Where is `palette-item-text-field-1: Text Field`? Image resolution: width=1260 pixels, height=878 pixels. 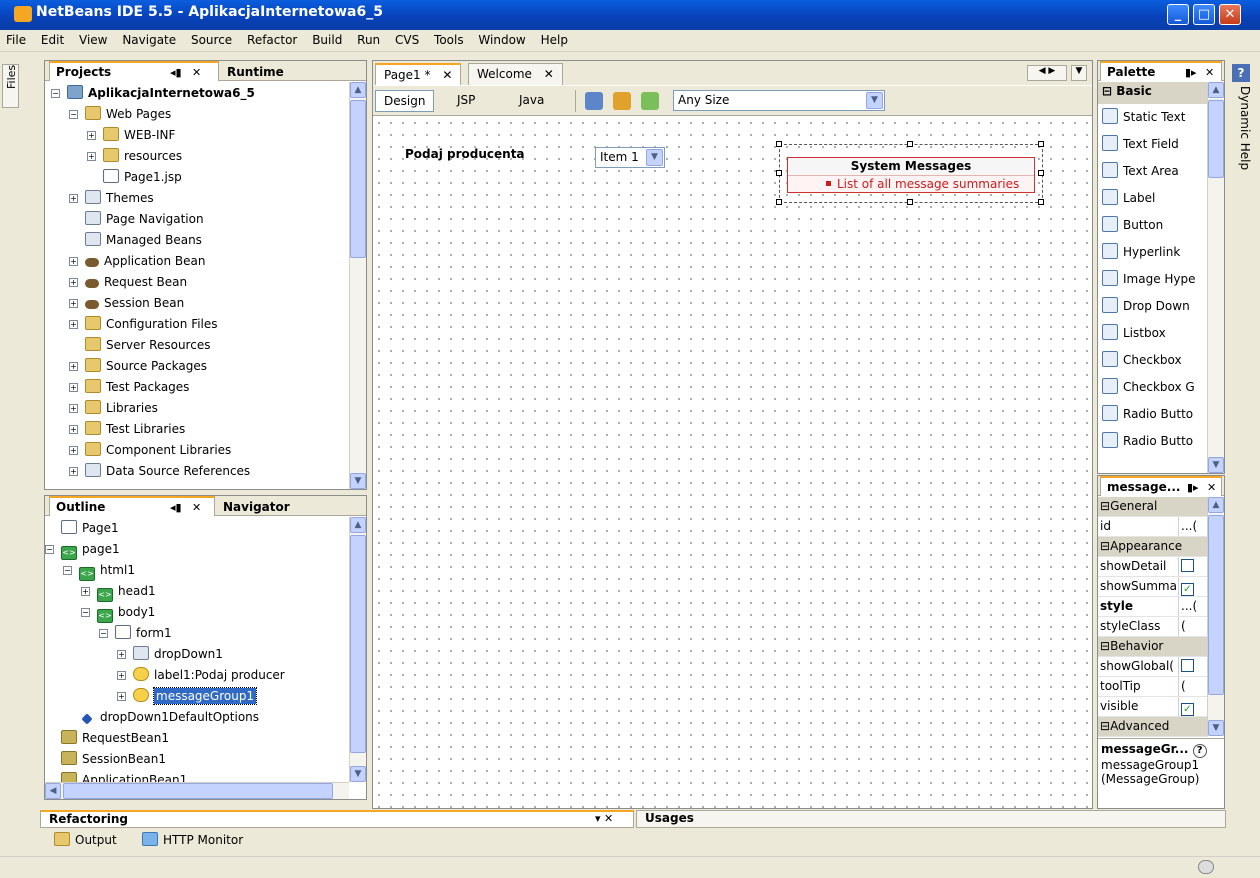 palette-item-text-field-1: Text Field is located at coordinates (1140, 144).